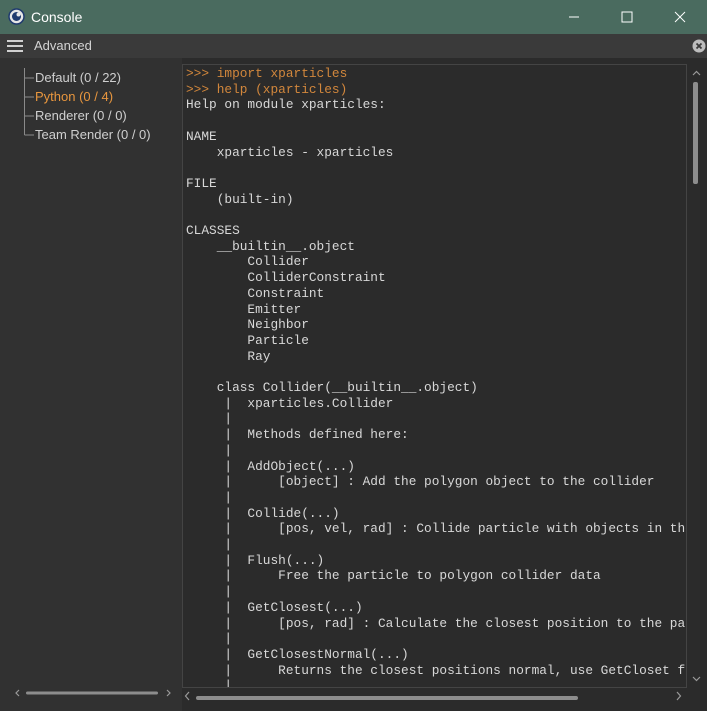 The image size is (707, 711). I want to click on close-icon, so click(680, 17).